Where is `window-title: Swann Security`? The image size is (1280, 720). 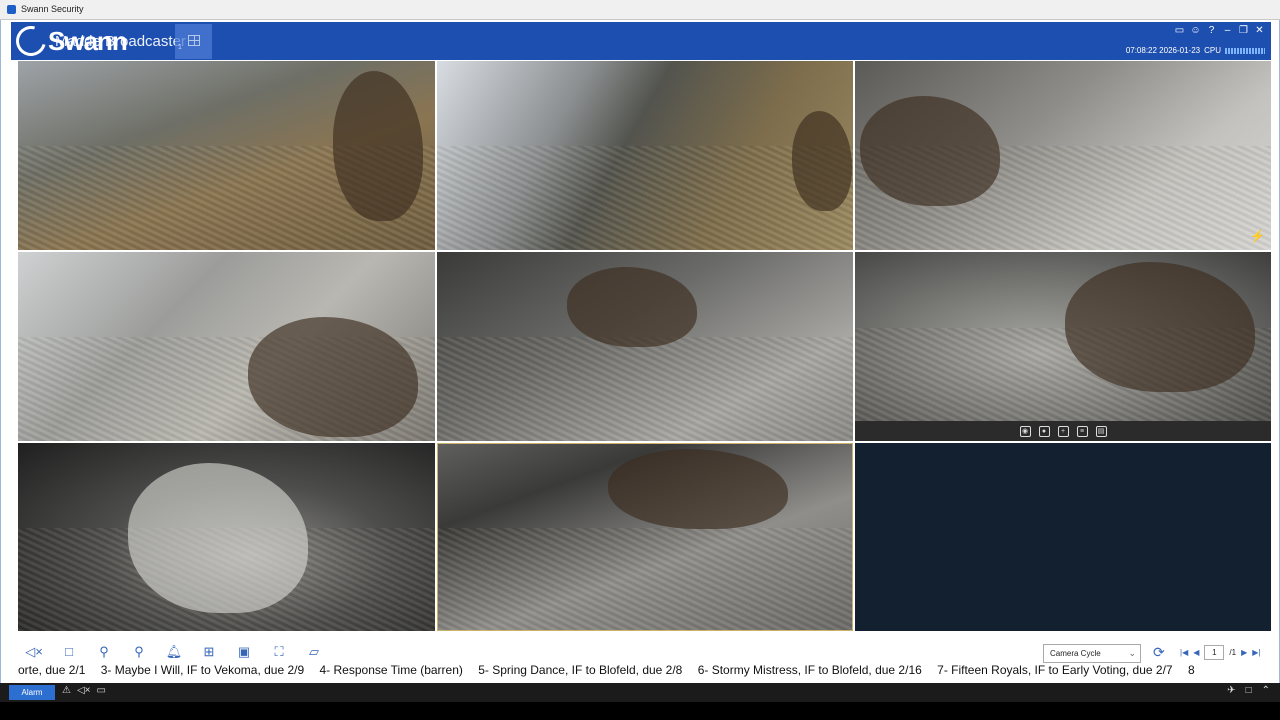 window-title: Swann Security is located at coordinates (52, 9).